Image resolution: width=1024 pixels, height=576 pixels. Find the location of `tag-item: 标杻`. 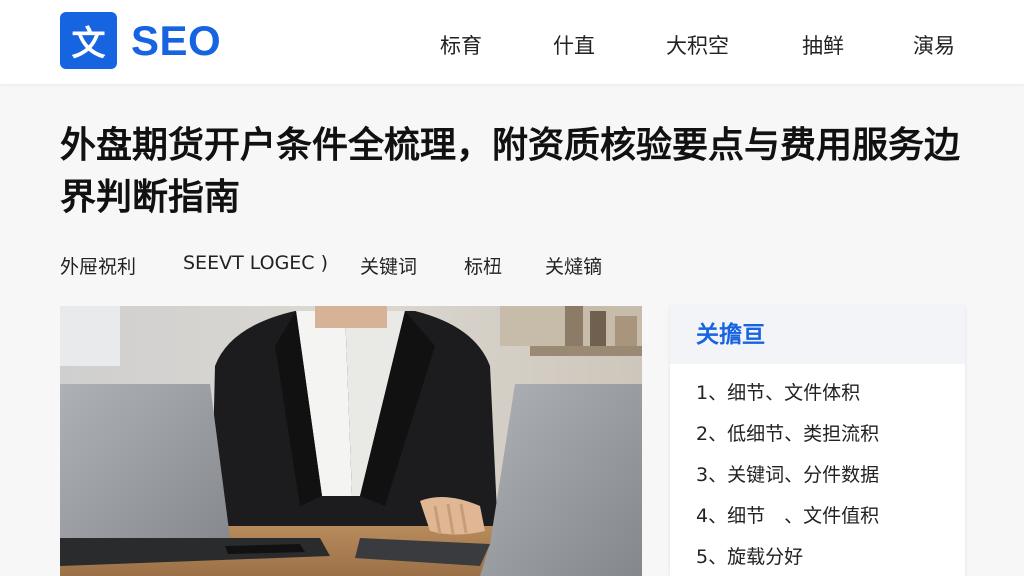

tag-item: 标杻 is located at coordinates (483, 265).